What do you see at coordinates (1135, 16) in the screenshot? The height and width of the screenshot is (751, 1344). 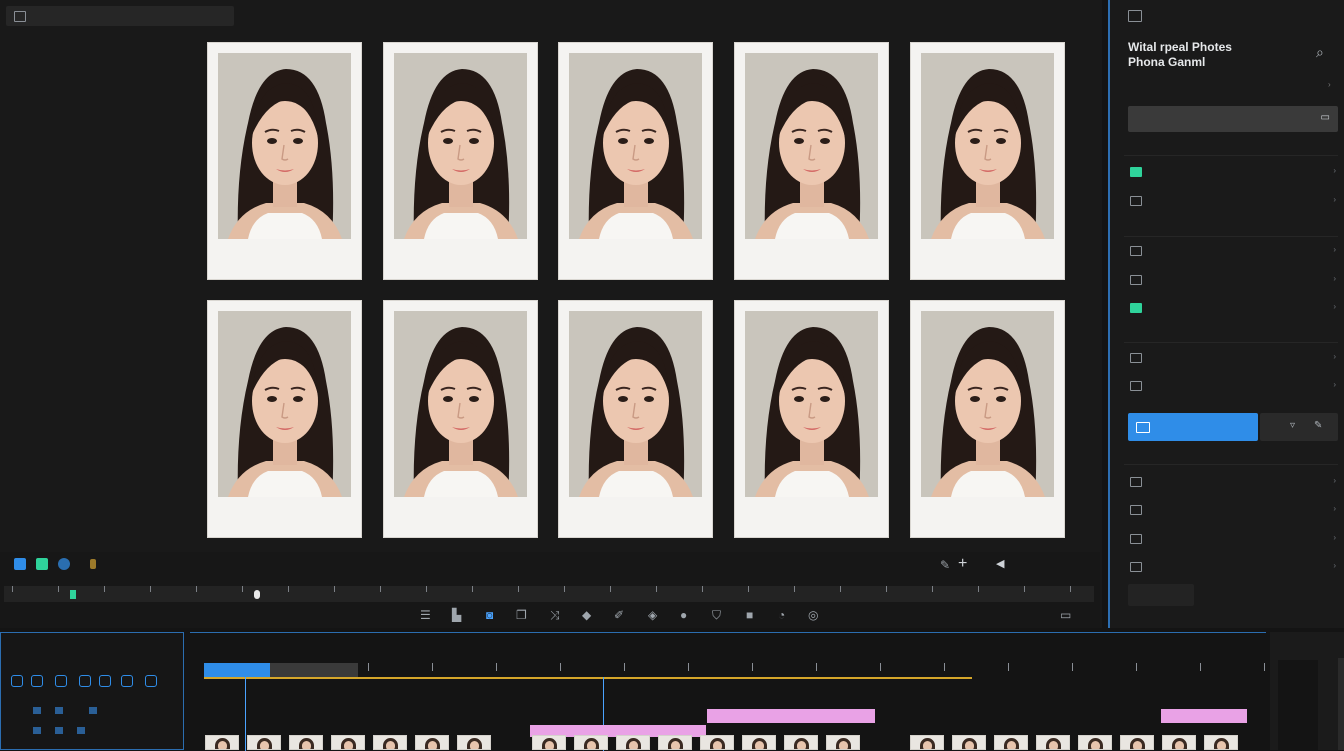 I see `panel-tab-icon` at bounding box center [1135, 16].